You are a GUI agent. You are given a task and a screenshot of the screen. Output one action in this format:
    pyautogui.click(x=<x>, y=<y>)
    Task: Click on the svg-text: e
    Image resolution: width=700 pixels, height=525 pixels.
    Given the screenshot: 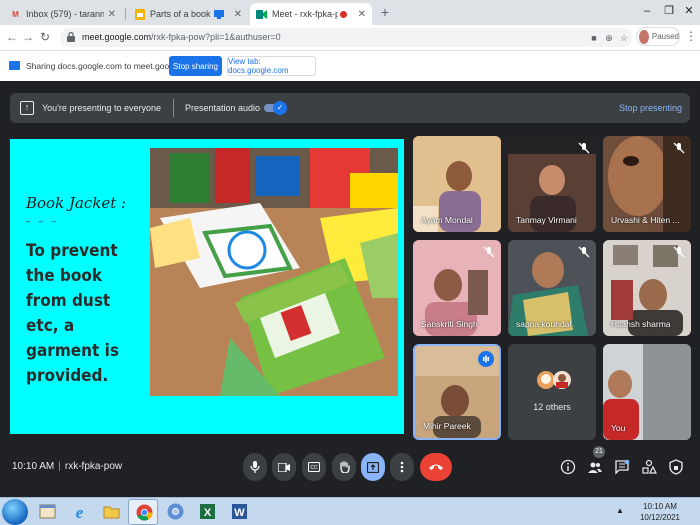 What is the action you would take?
    pyautogui.click(x=80, y=511)
    